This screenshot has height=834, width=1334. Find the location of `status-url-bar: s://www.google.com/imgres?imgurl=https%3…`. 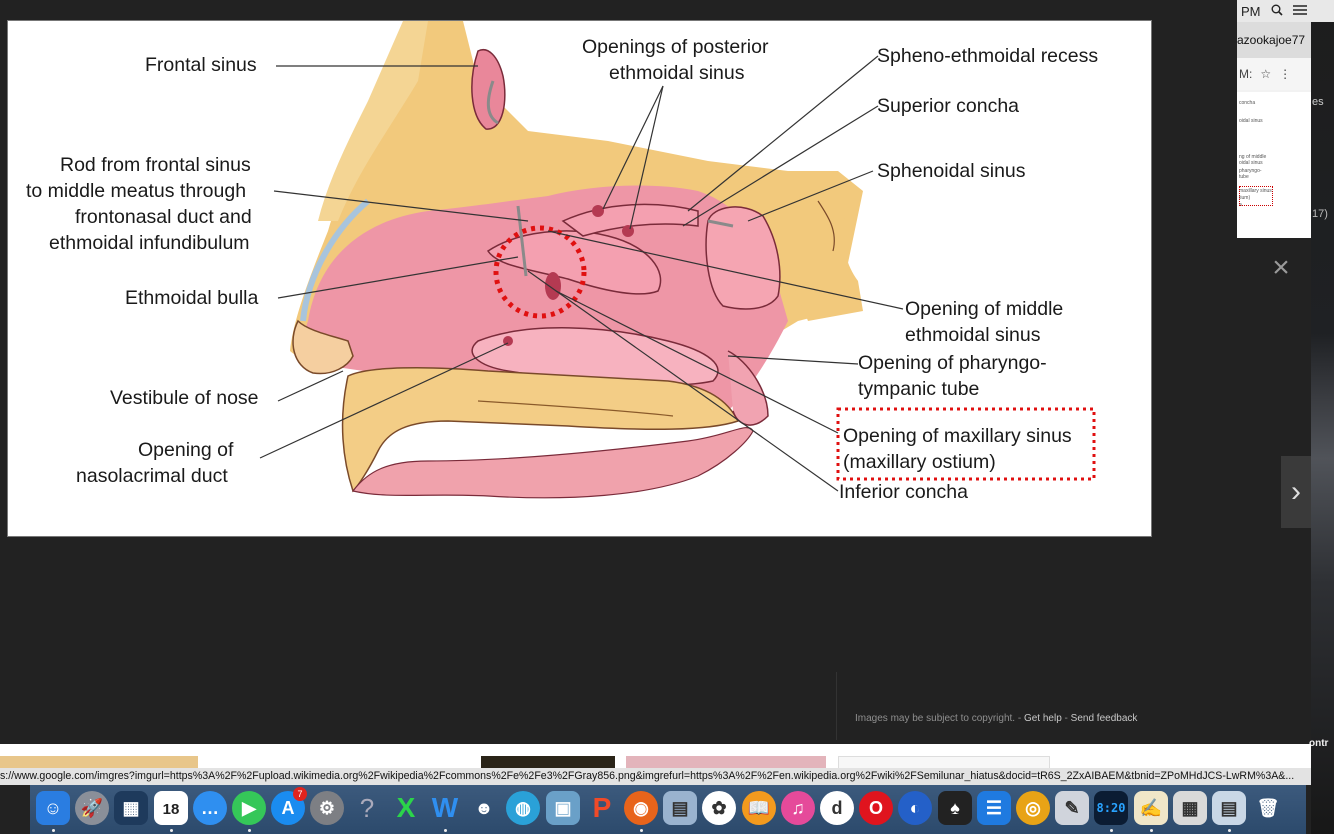

status-url-bar: s://www.google.com/imgres?imgurl=https%3… is located at coordinates (655, 776).